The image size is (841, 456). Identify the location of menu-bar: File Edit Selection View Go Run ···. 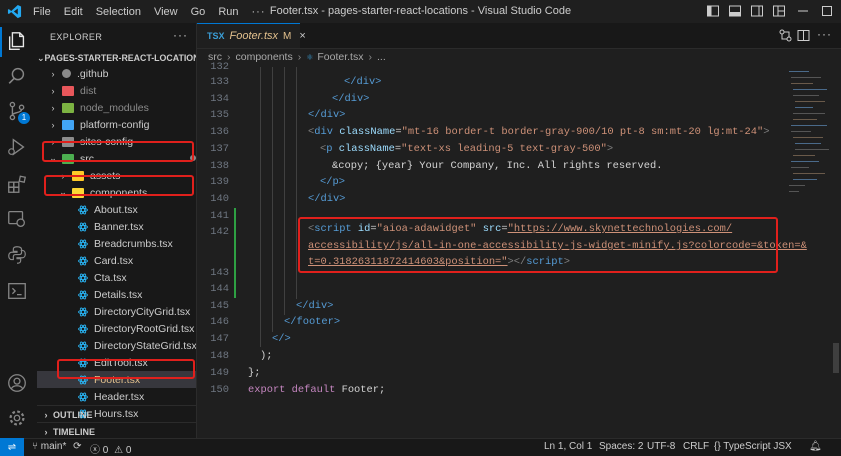
(156, 11).